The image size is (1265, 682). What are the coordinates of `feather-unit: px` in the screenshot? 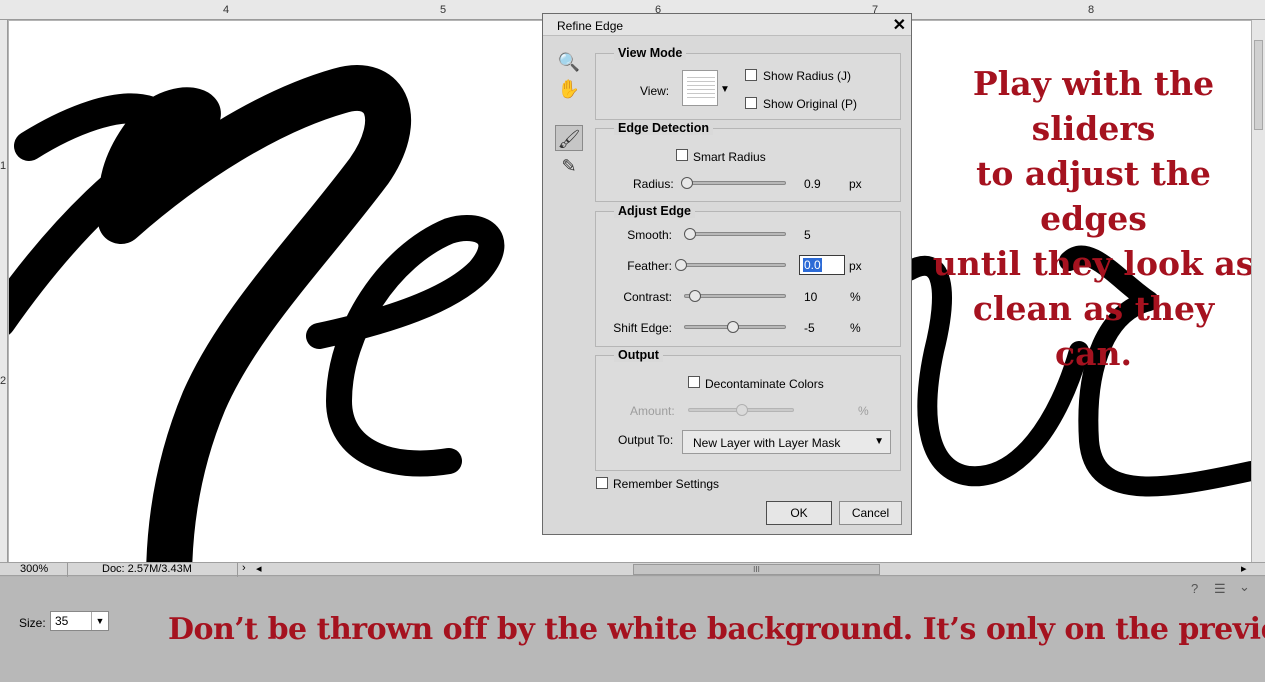 It's located at (855, 266).